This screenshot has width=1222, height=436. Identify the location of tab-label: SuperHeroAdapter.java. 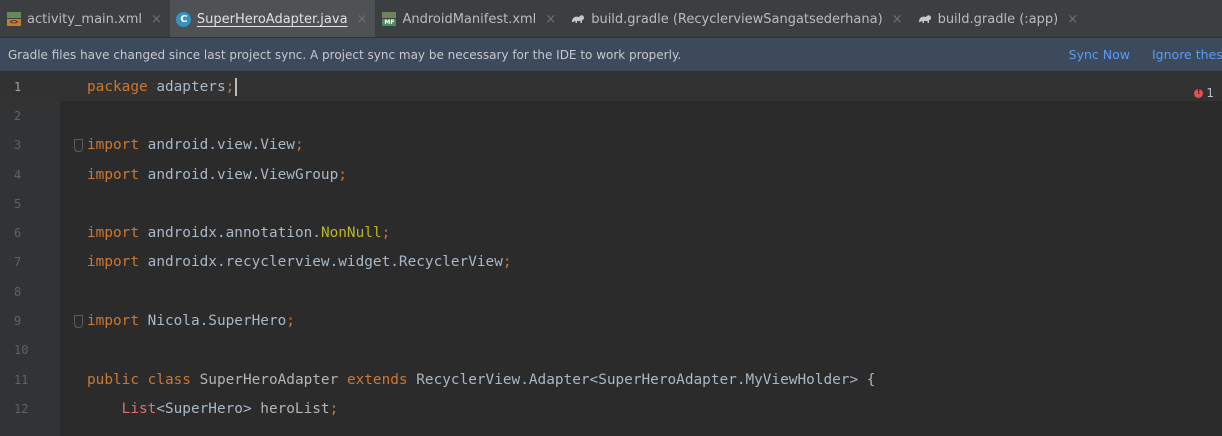
(272, 19).